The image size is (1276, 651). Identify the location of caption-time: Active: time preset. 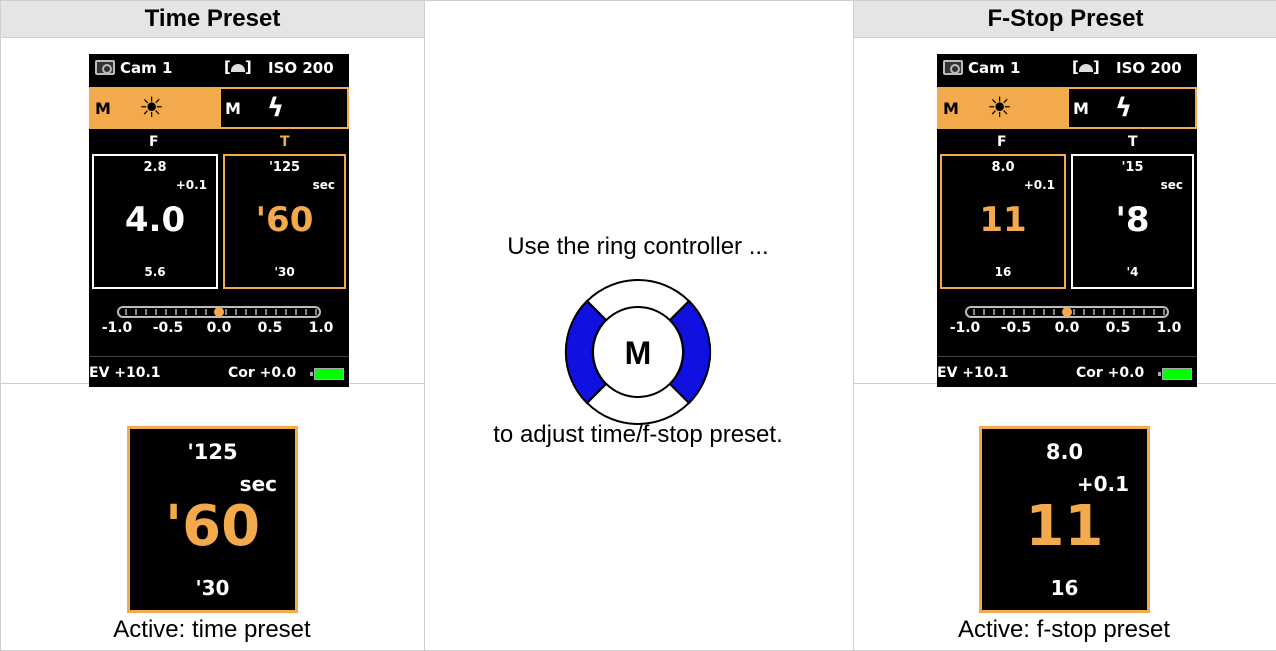
(212, 629).